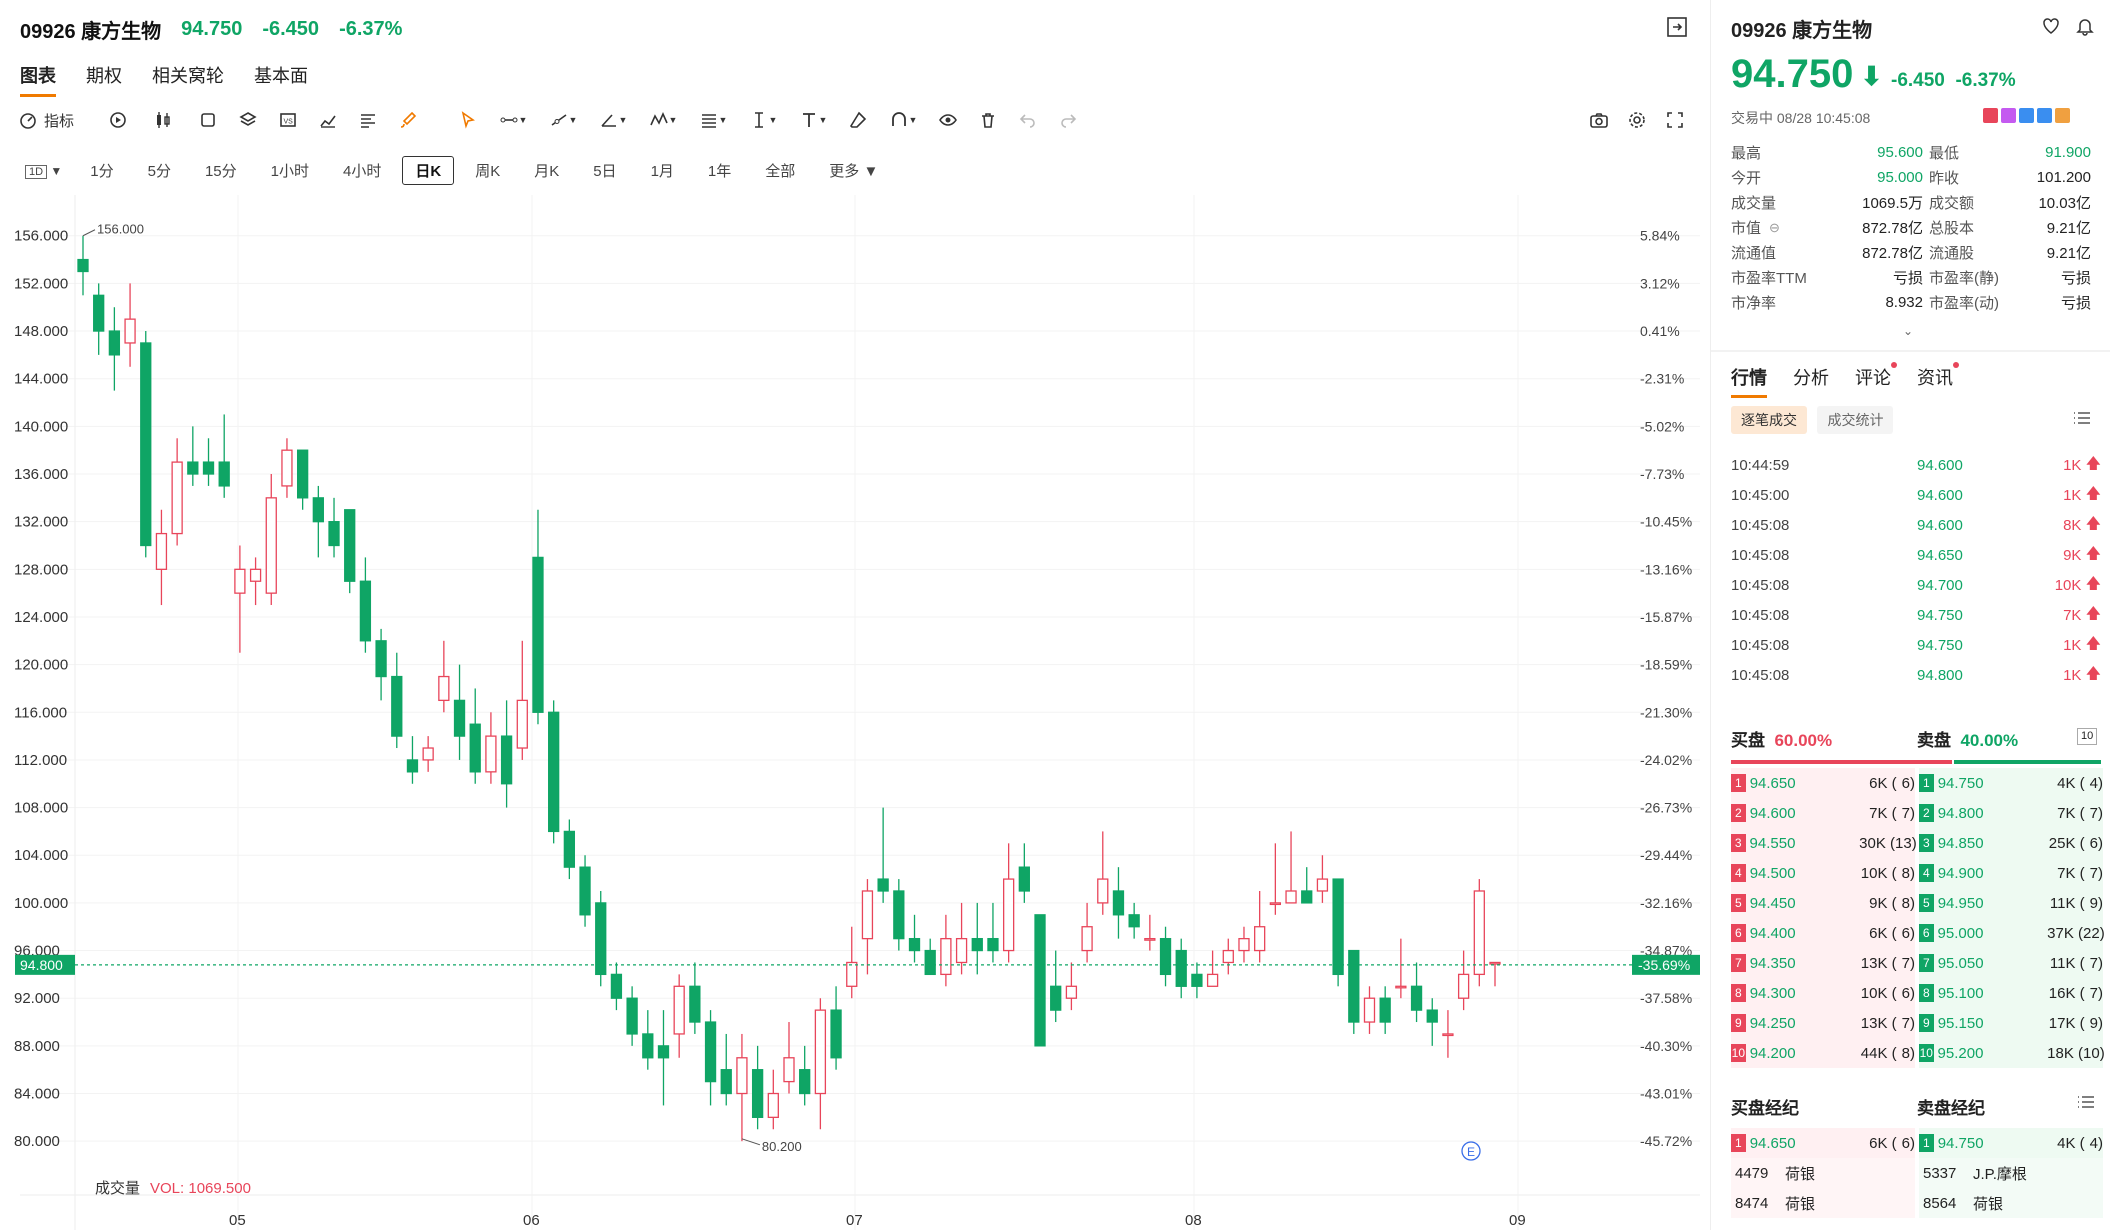 This screenshot has height=1230, width=2110. What do you see at coordinates (368, 120) in the screenshot?
I see `align-icon` at bounding box center [368, 120].